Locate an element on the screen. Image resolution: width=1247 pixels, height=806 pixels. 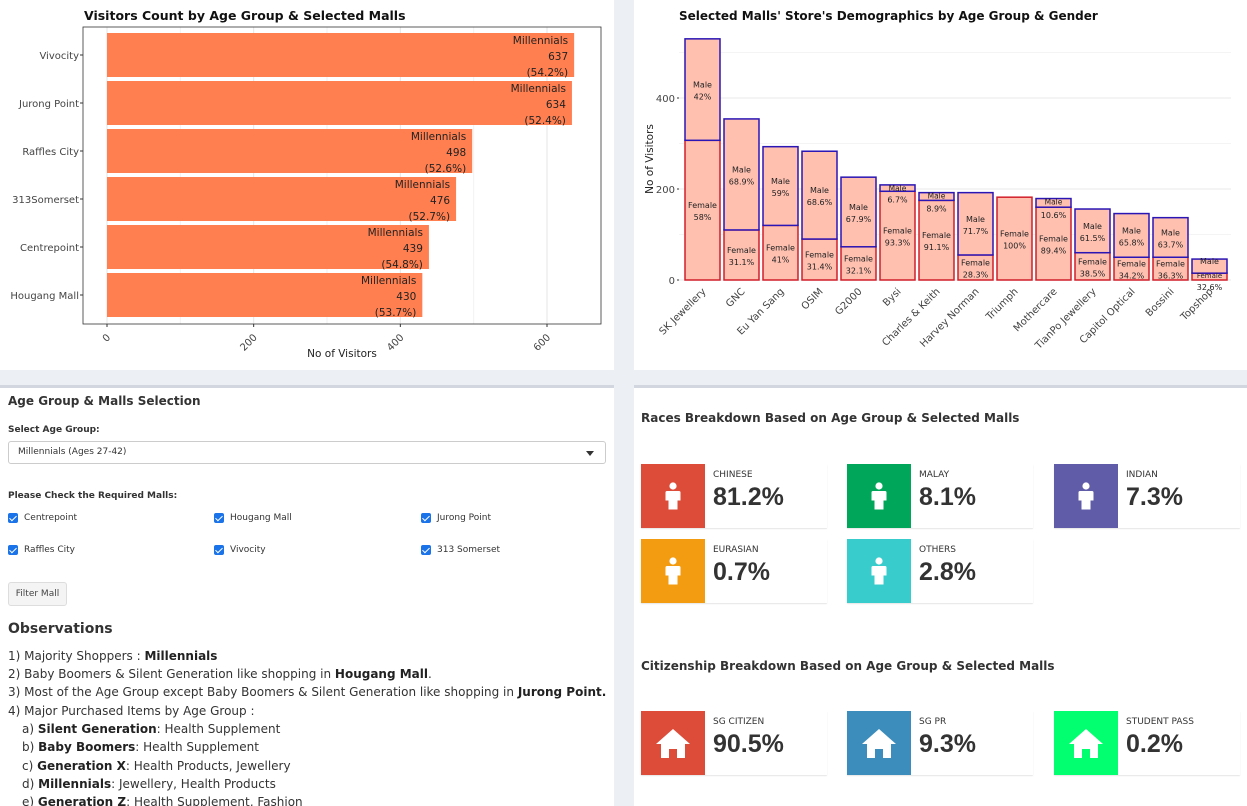
female-pct-label: 31.4% is located at coordinates (820, 267).